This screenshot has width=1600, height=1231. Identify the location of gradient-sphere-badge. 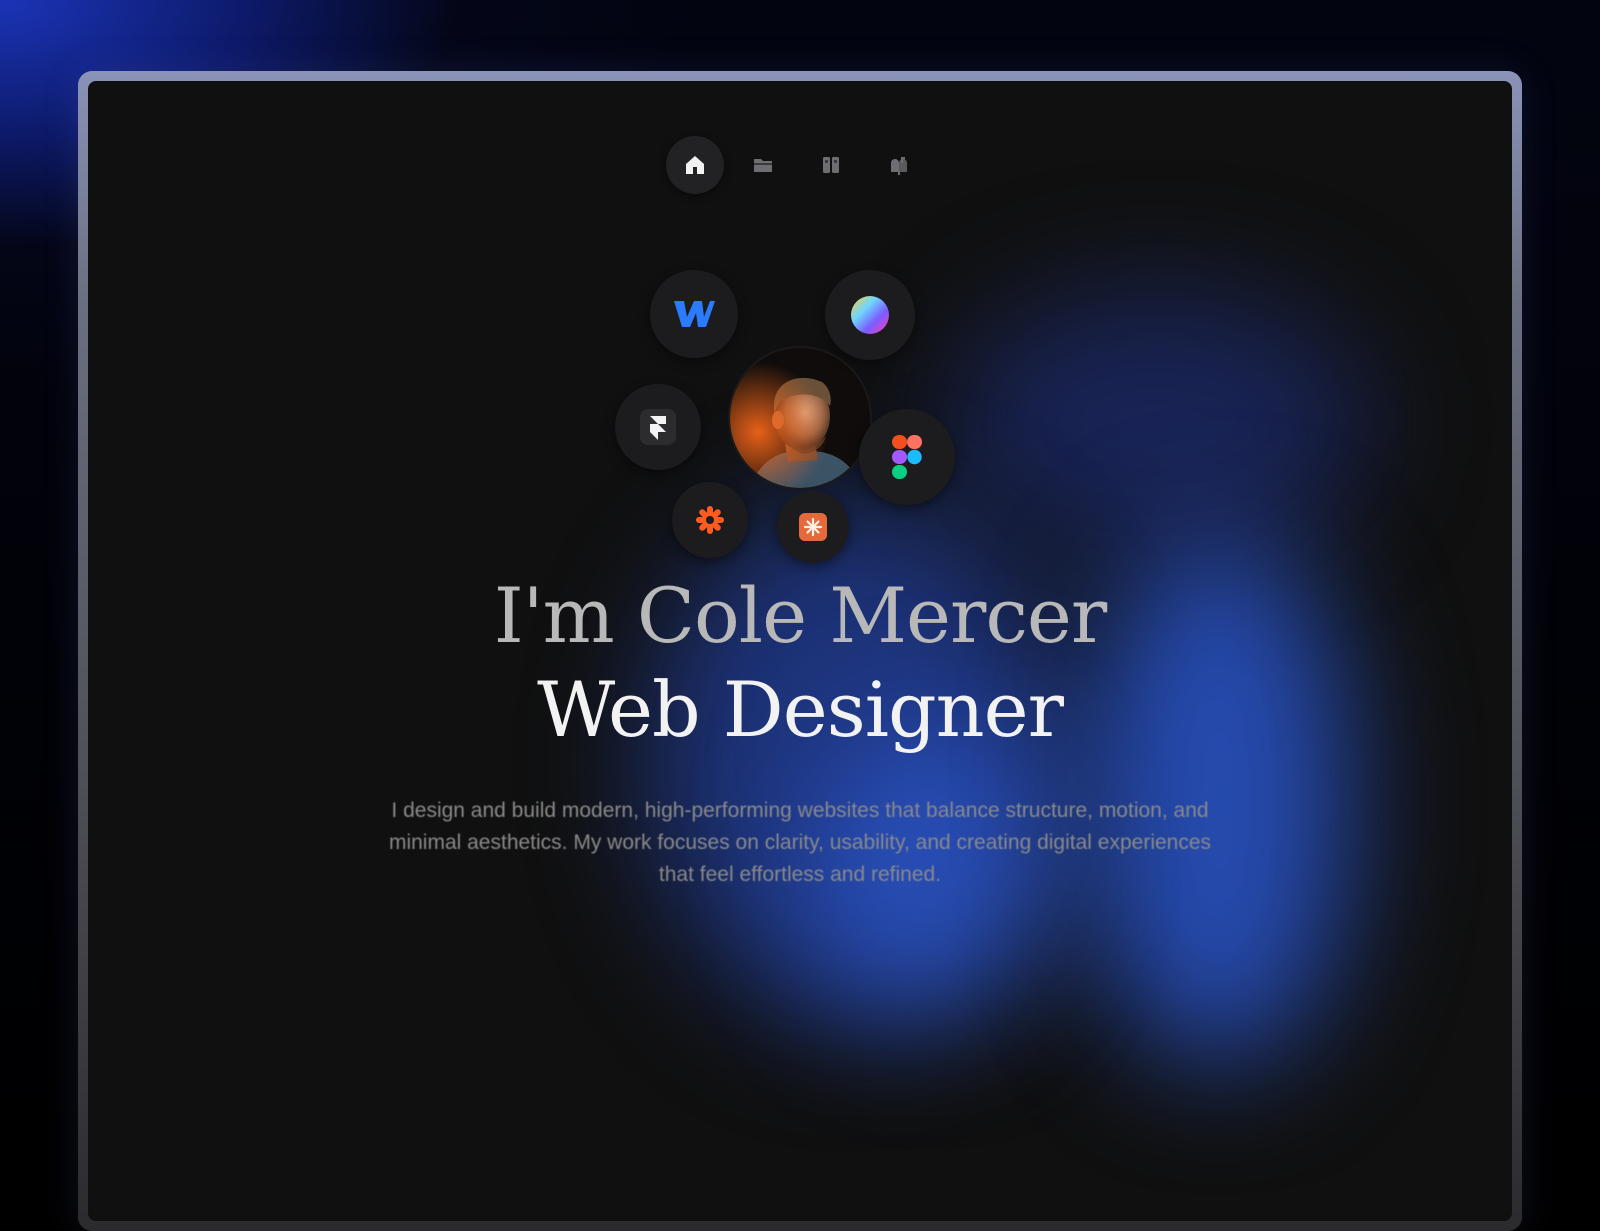
(870, 315).